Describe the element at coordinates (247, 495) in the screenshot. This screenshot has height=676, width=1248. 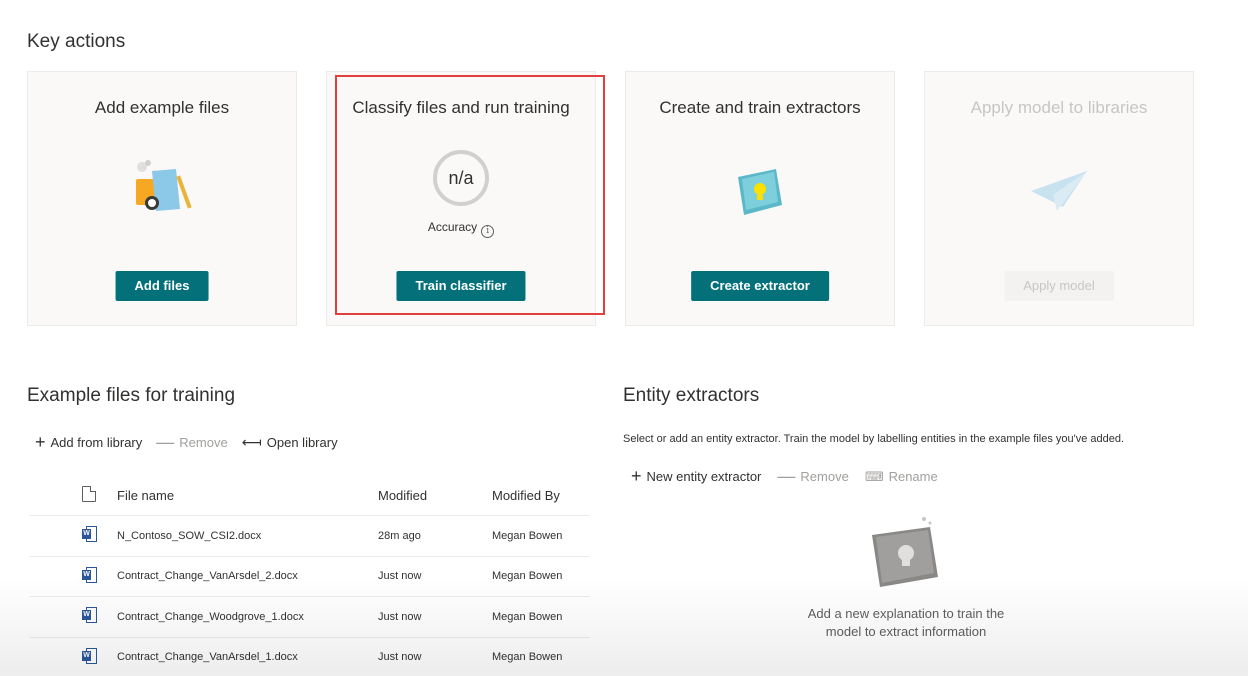
I see `file-name-column-header: File name` at that location.